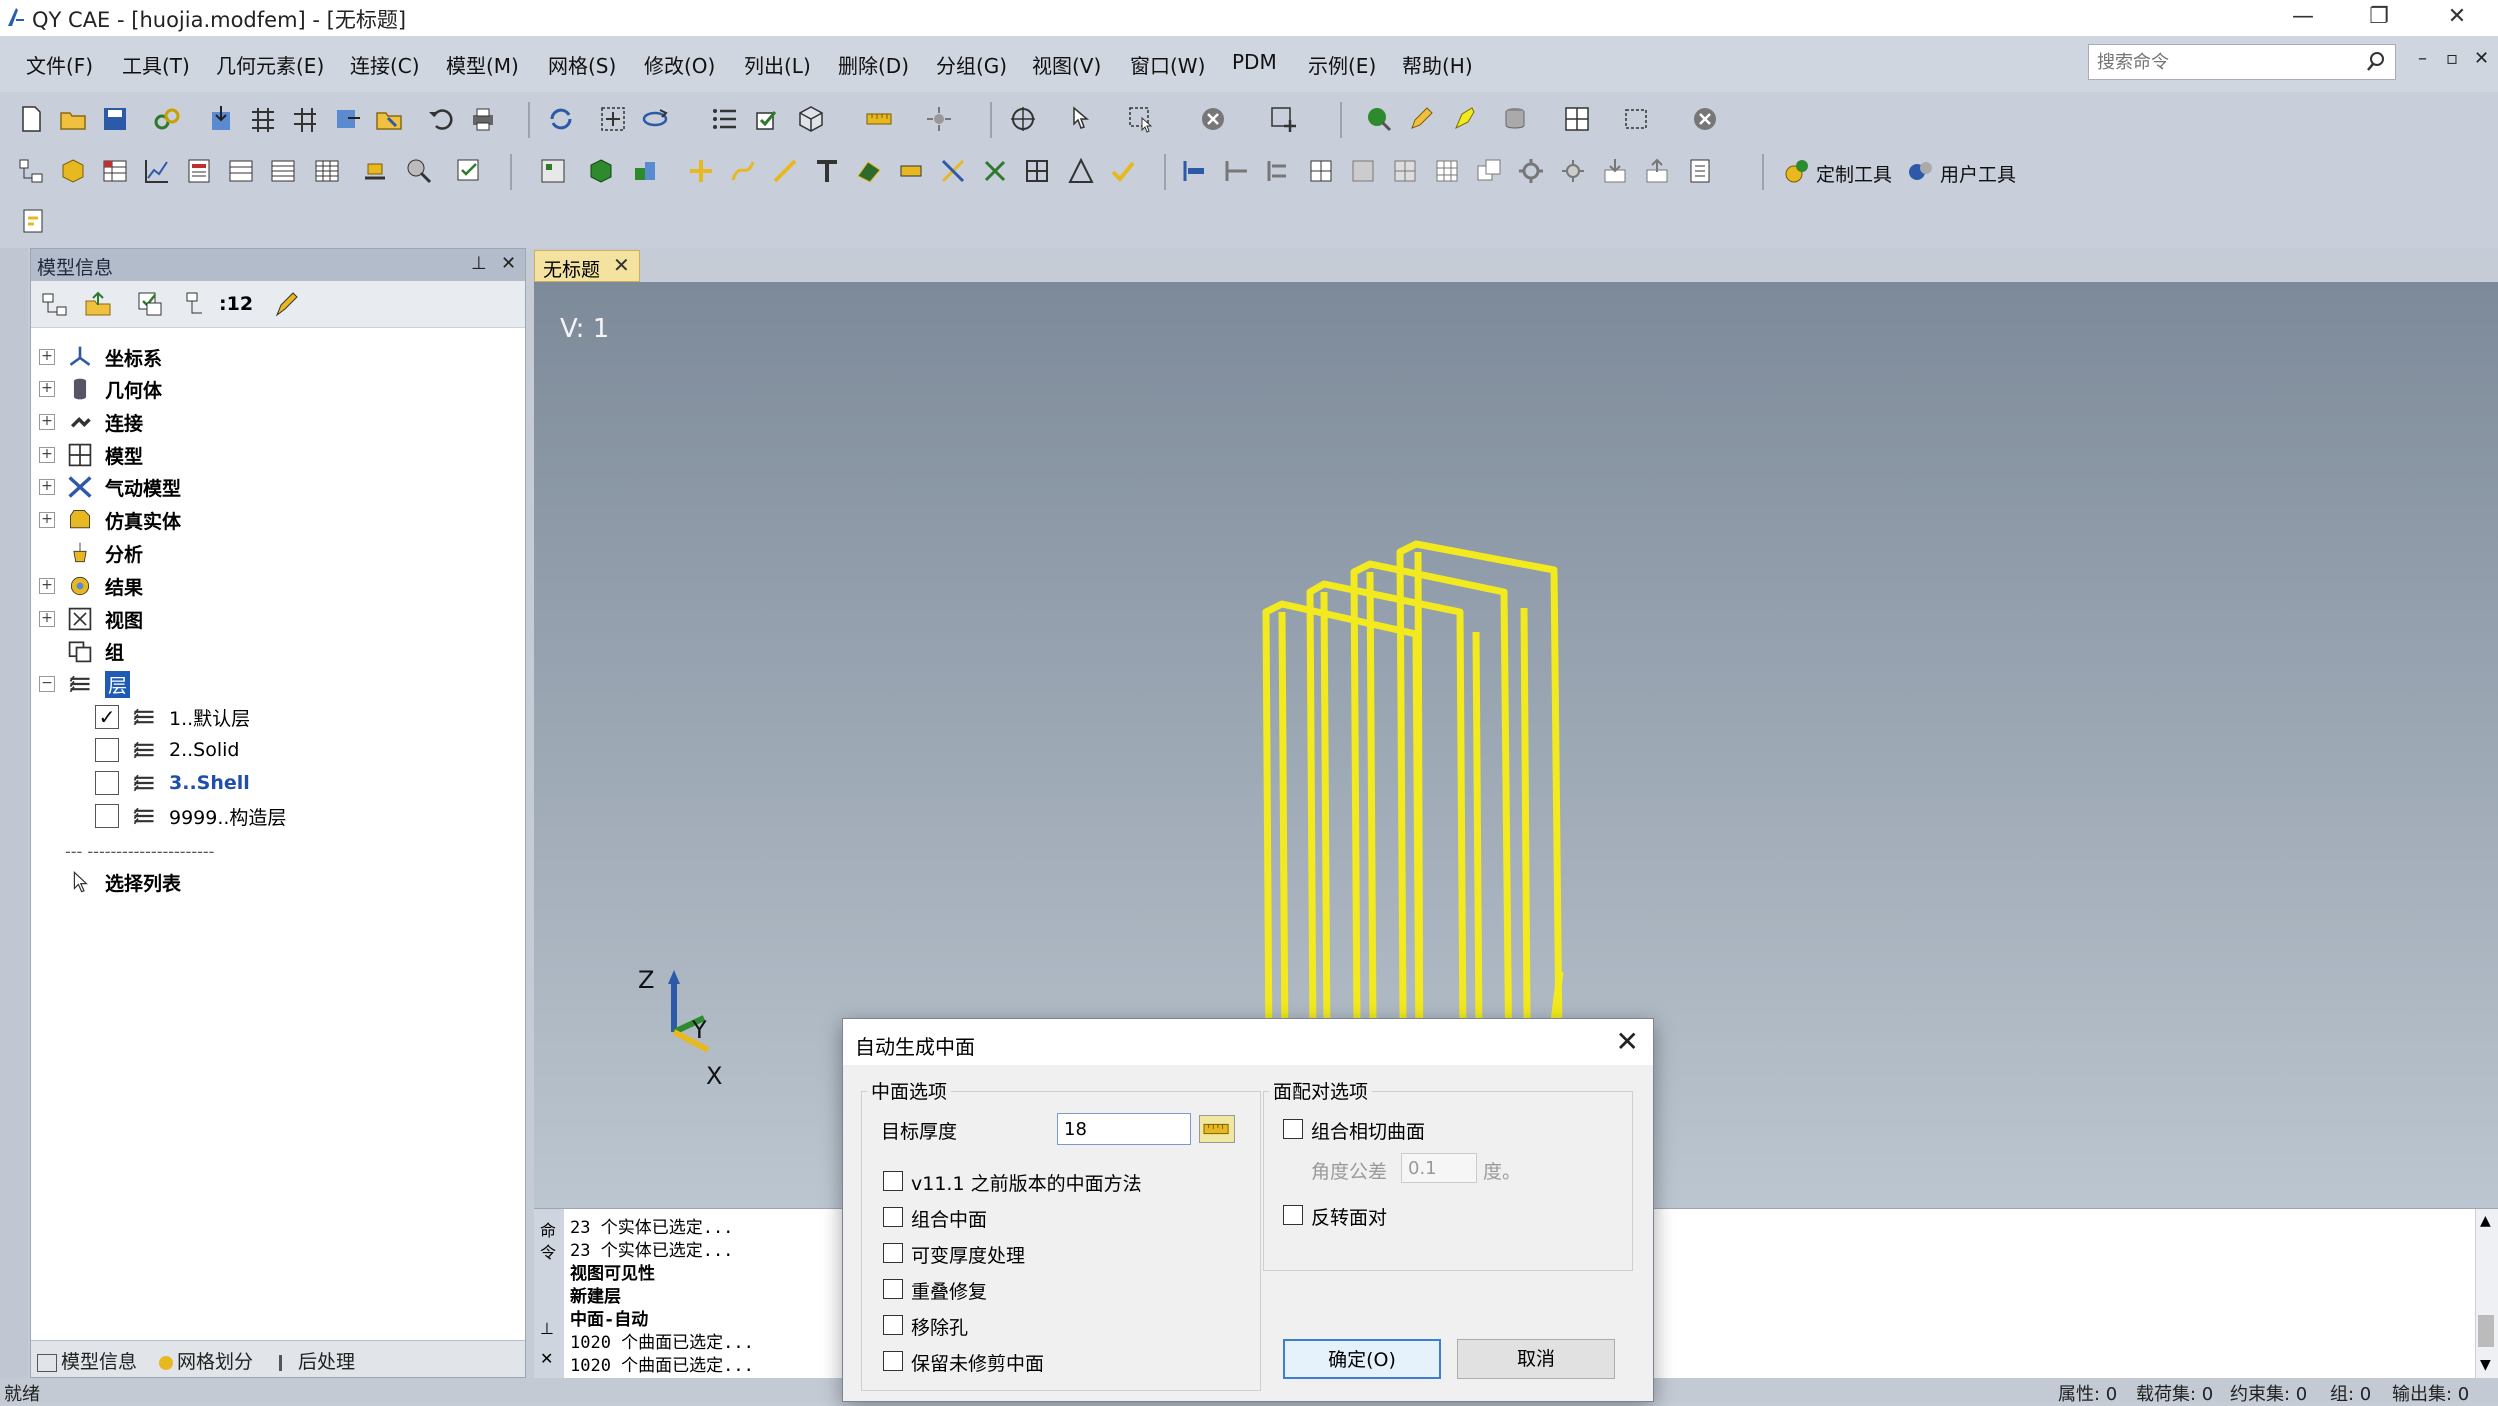 The height and width of the screenshot is (1406, 2498). Describe the element at coordinates (2303, 18) in the screenshot. I see `minimize-button: —` at that location.